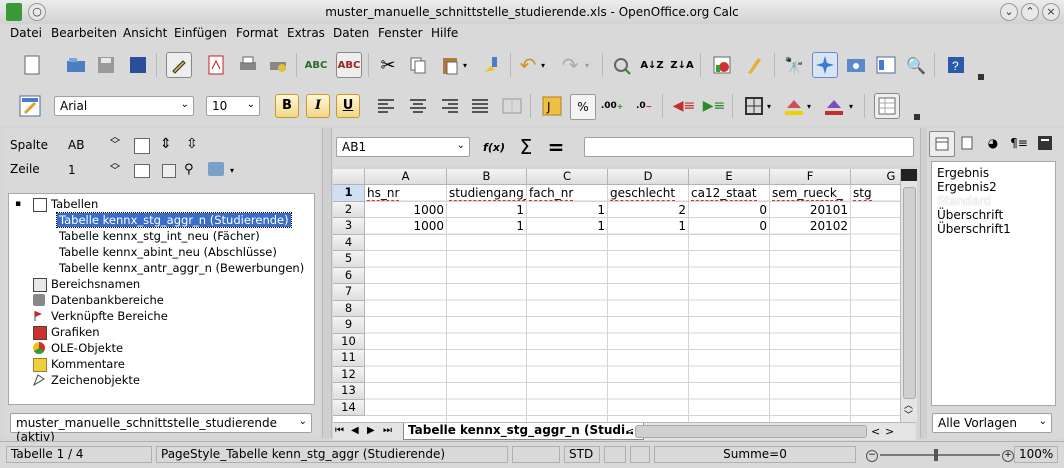 The height and width of the screenshot is (468, 1064). I want to click on contents-icon, so click(142, 171).